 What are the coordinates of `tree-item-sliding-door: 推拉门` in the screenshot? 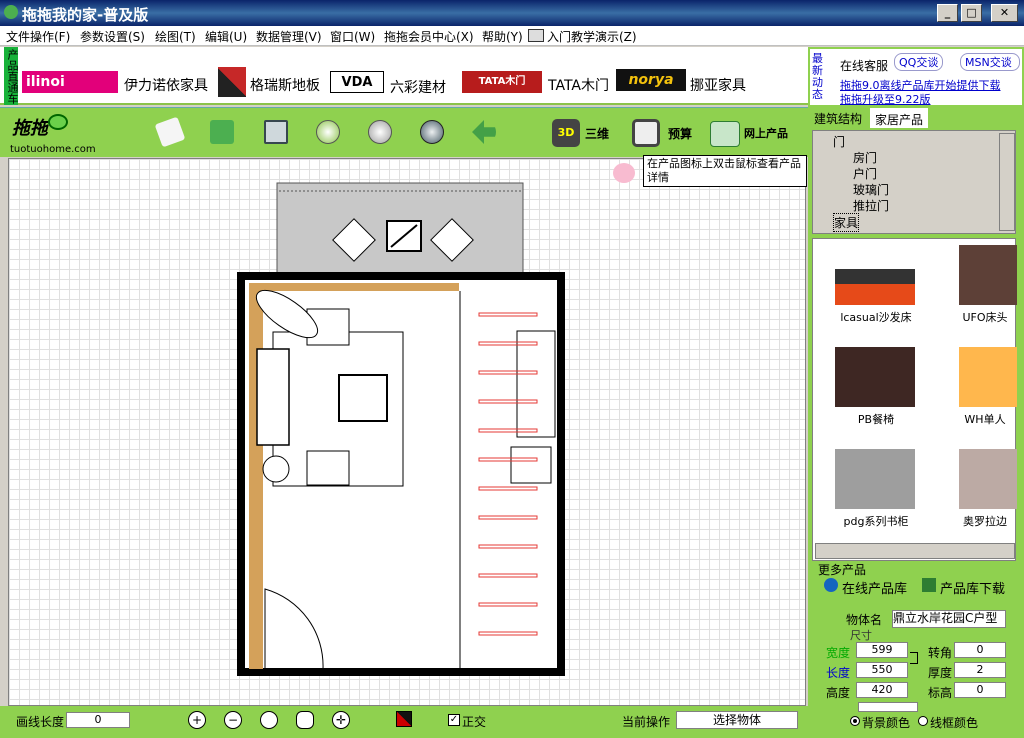 It's located at (871, 205).